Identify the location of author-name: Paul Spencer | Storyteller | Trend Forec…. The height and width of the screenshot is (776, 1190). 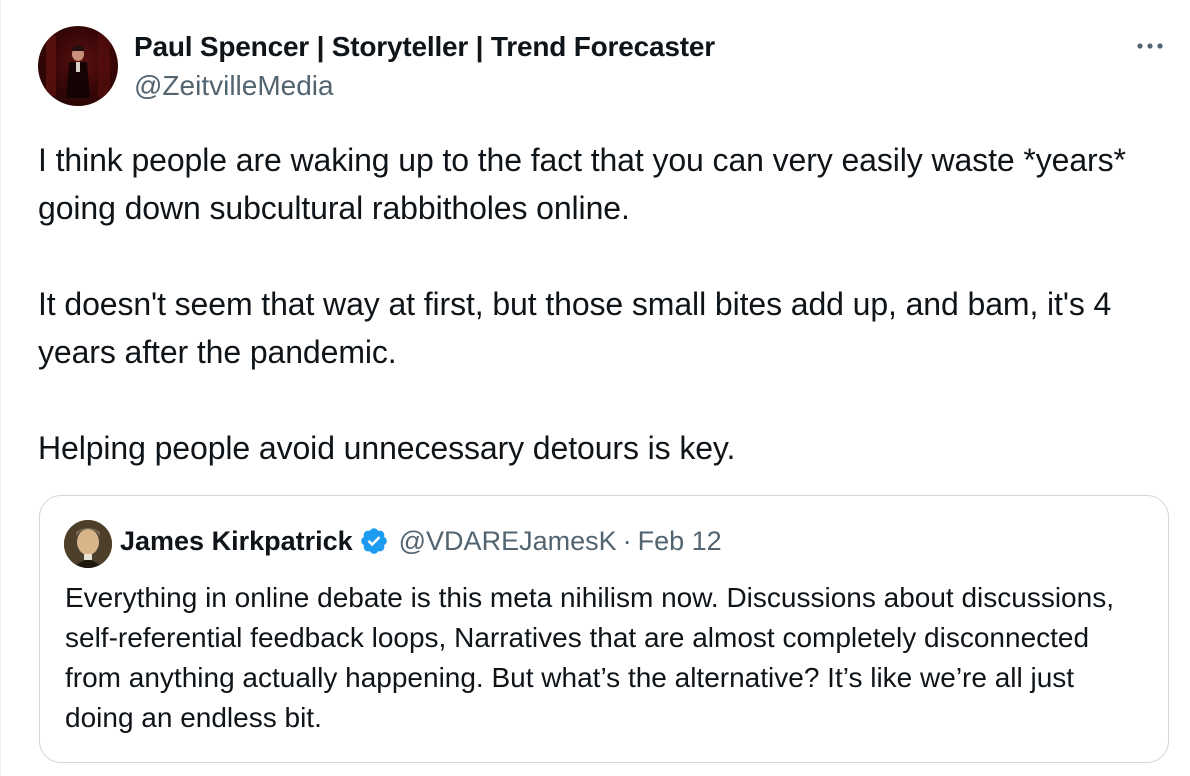
(424, 47).